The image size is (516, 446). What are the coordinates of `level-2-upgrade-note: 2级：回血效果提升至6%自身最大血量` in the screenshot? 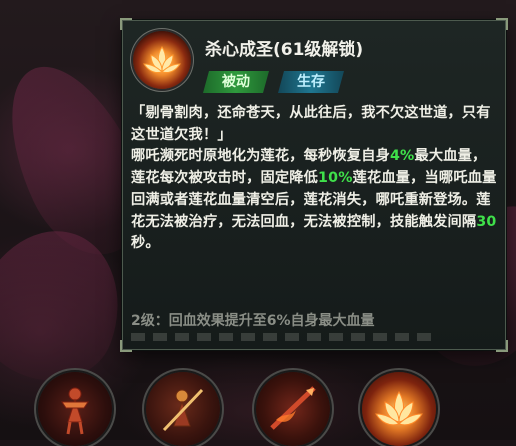 It's located at (253, 321).